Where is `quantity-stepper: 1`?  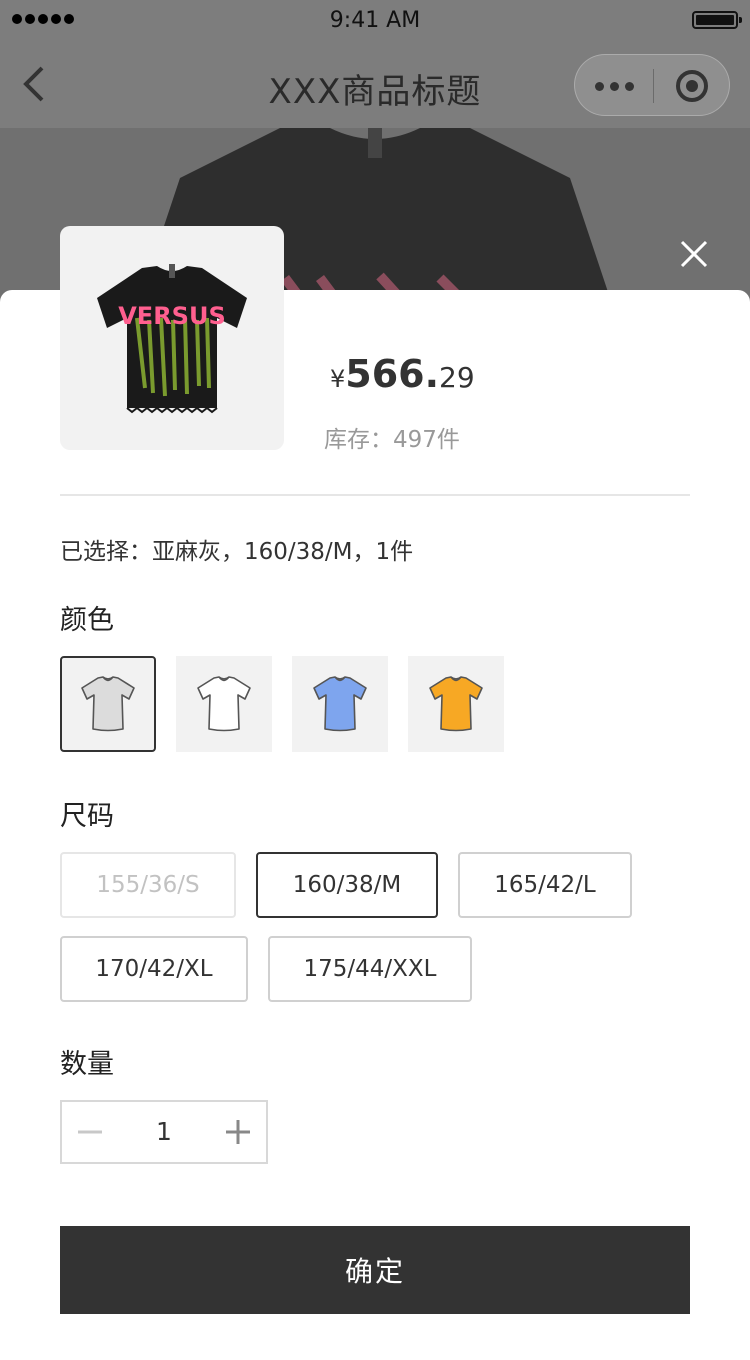
quantity-stepper: 1 is located at coordinates (164, 1132).